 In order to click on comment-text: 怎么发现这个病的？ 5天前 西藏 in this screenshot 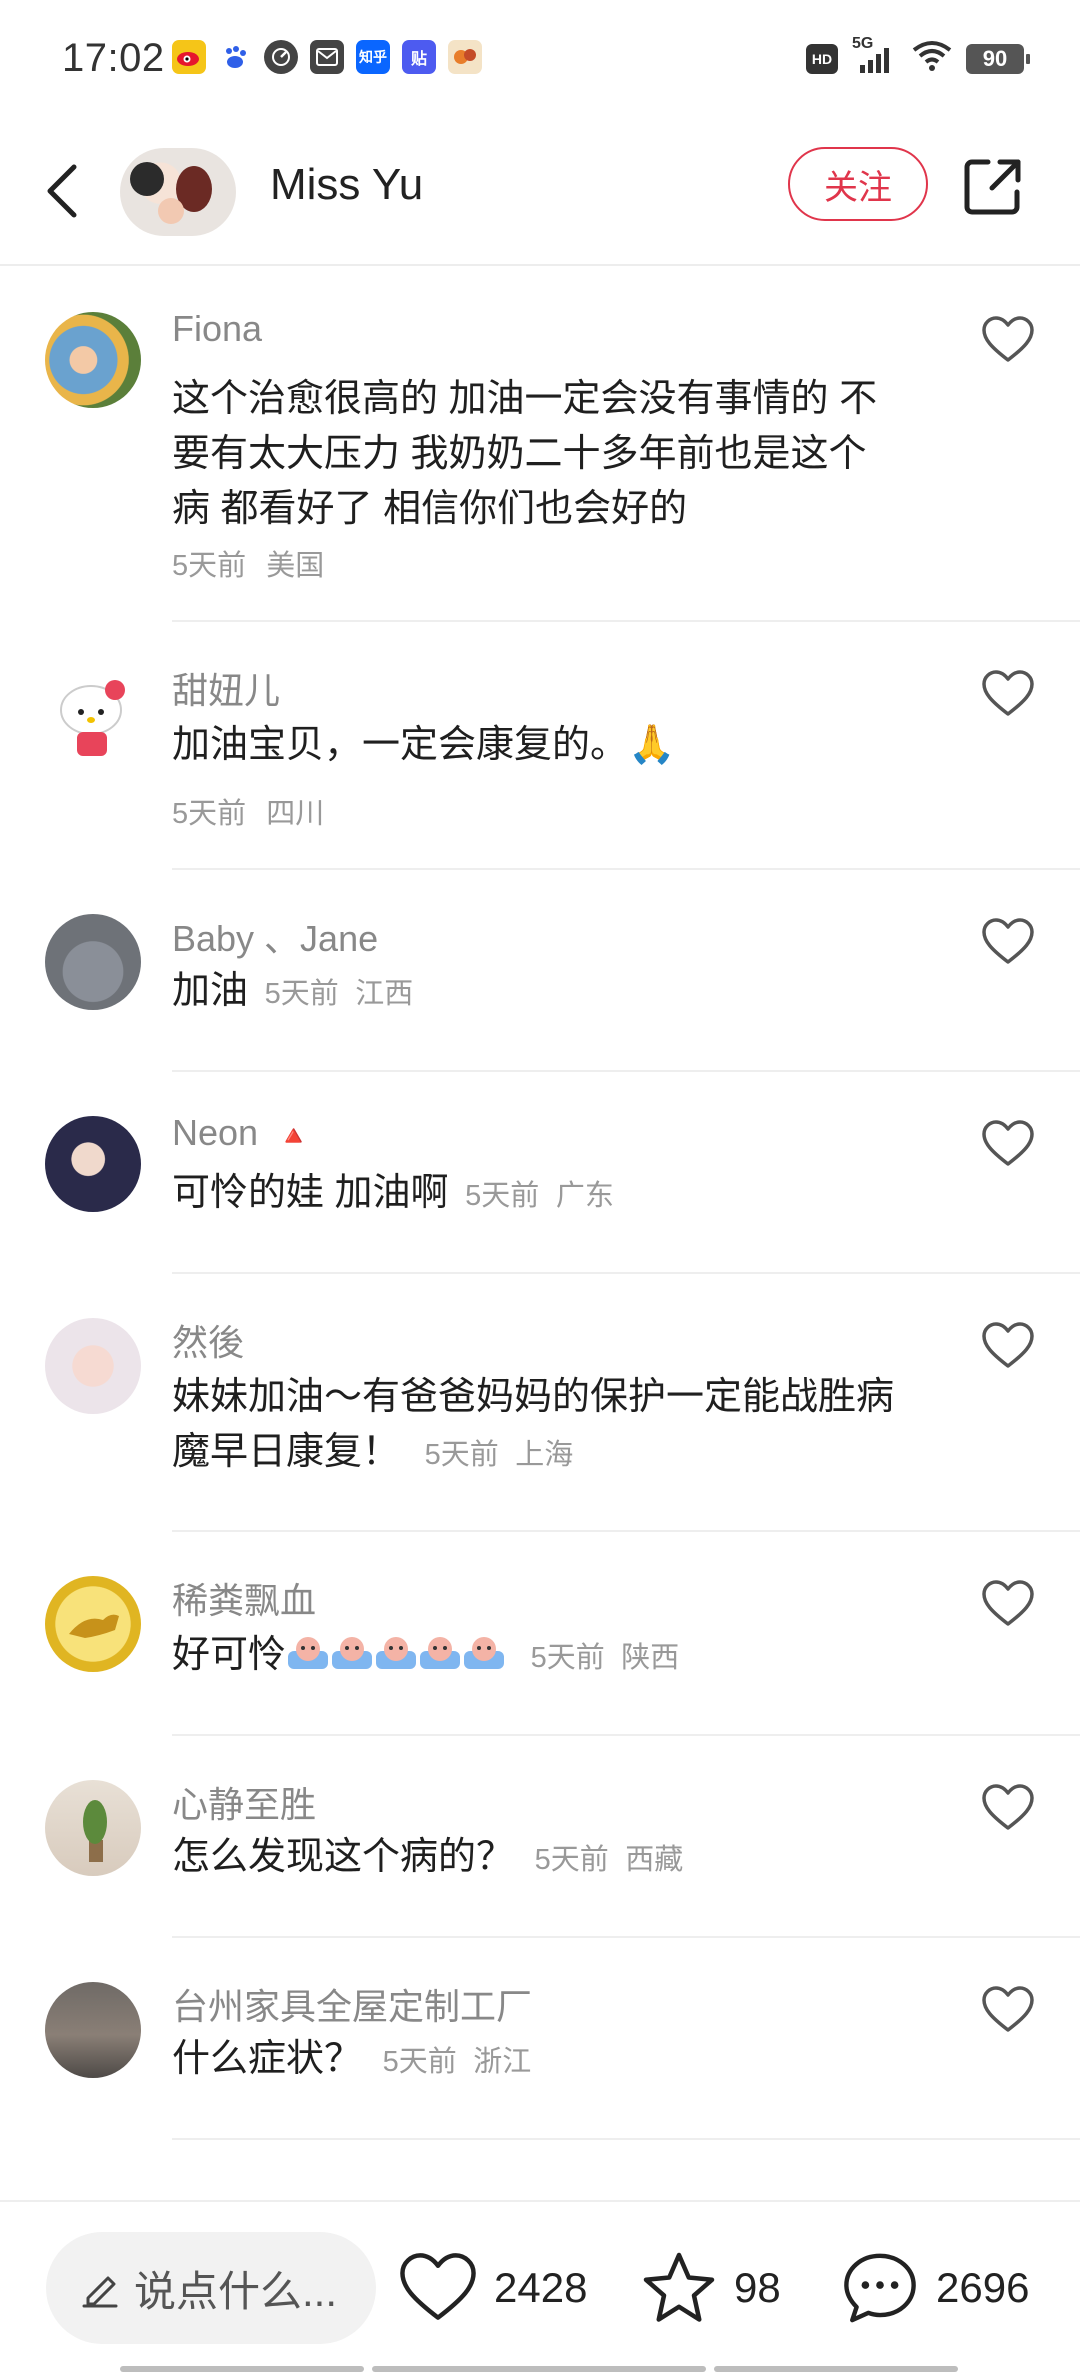, I will do `click(428, 1857)`.